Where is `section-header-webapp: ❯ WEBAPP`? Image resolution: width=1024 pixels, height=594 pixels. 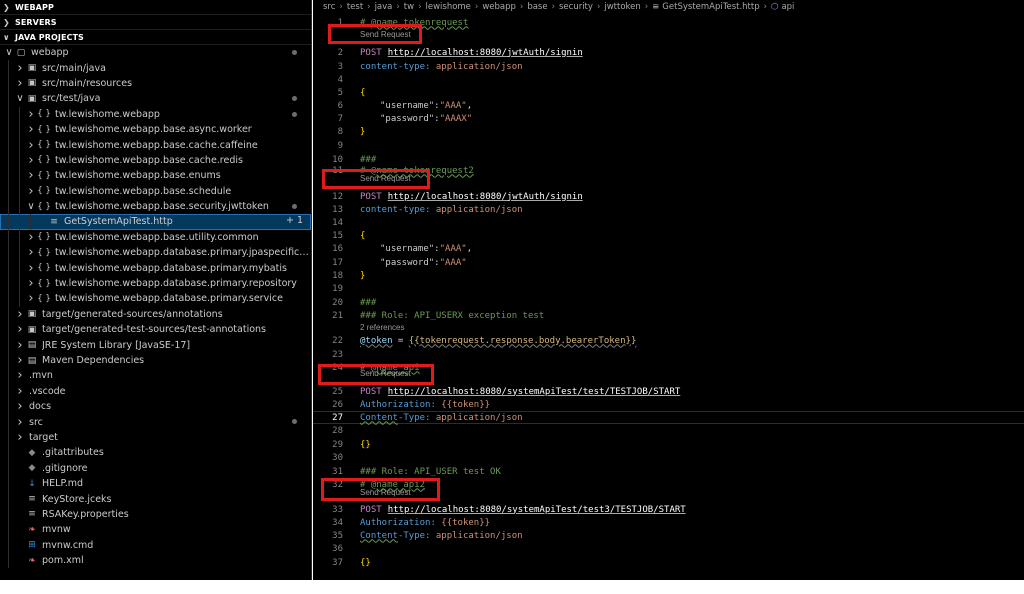 section-header-webapp: ❯ WEBAPP is located at coordinates (155, 7).